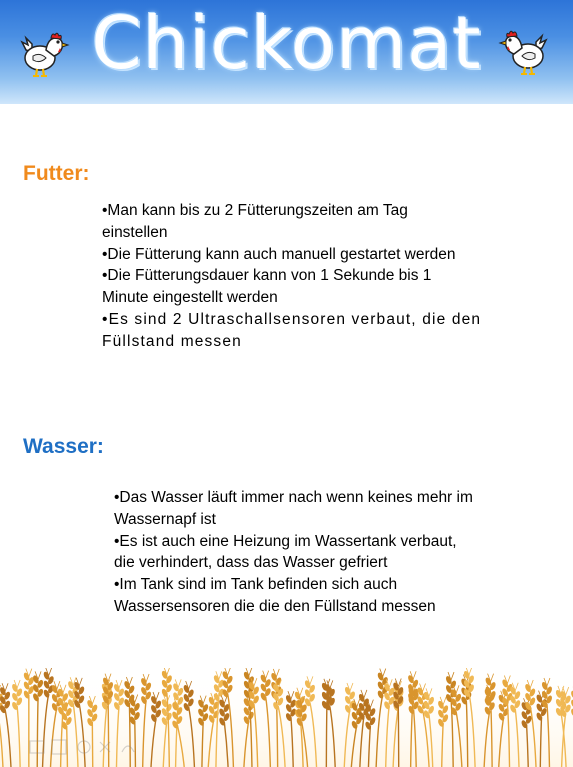 The width and height of the screenshot is (573, 767). I want to click on futter-heading: Futter:, so click(56, 173).